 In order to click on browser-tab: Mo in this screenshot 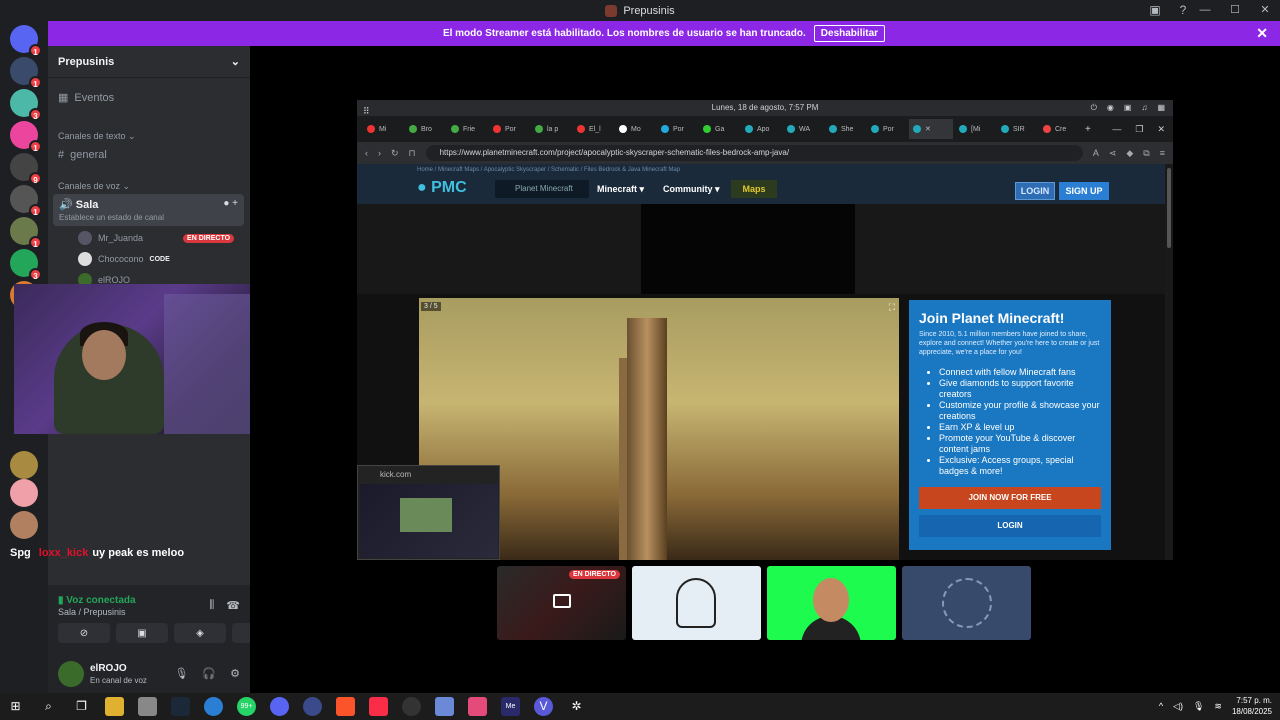, I will do `click(635, 129)`.